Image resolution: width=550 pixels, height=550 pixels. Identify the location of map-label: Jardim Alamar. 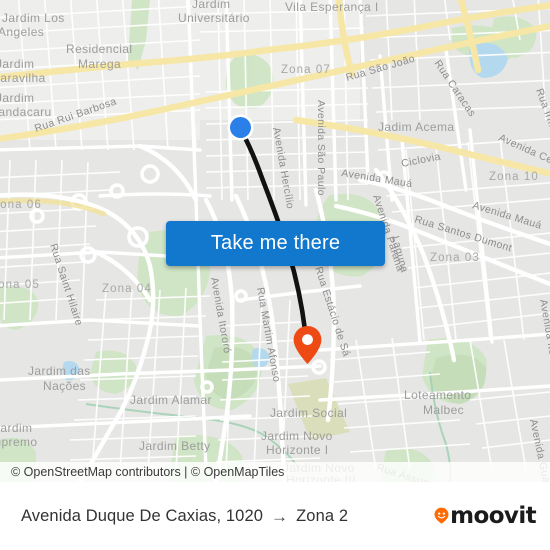
(171, 400).